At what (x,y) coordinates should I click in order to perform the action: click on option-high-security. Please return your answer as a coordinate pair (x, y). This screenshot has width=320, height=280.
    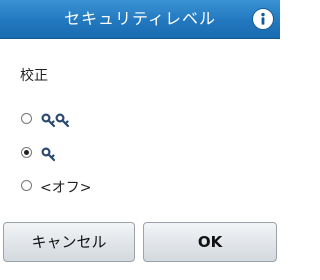
    Looking at the image, I should click on (118, 120).